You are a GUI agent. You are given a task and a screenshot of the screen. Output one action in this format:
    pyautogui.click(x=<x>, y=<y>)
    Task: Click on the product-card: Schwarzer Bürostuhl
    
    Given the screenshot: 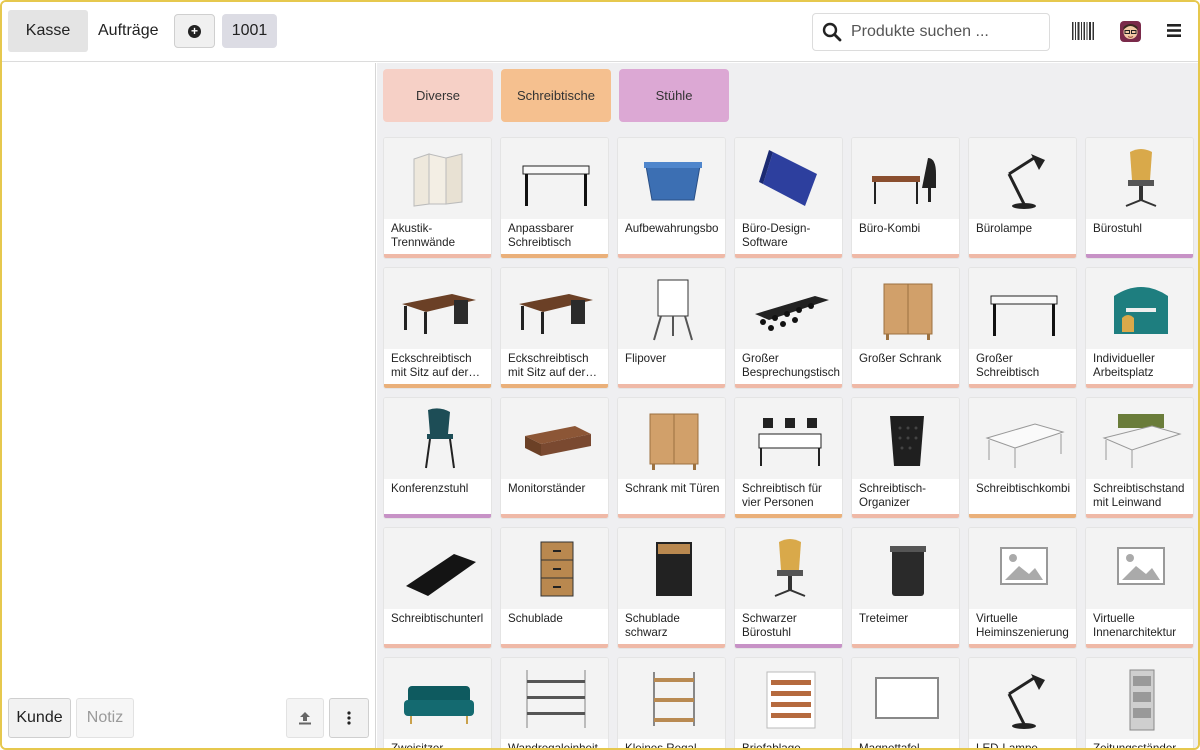 What is the action you would take?
    pyautogui.click(x=788, y=588)
    